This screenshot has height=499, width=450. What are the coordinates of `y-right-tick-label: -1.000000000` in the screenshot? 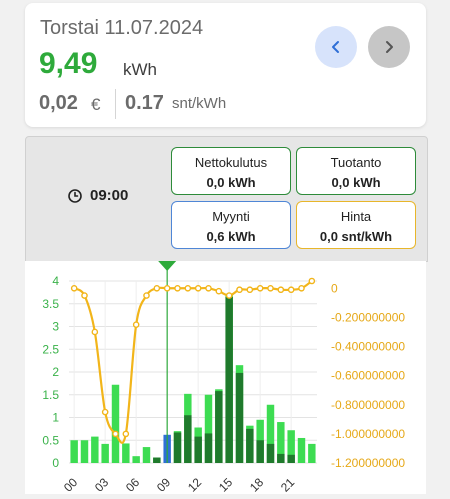 It's located at (368, 434).